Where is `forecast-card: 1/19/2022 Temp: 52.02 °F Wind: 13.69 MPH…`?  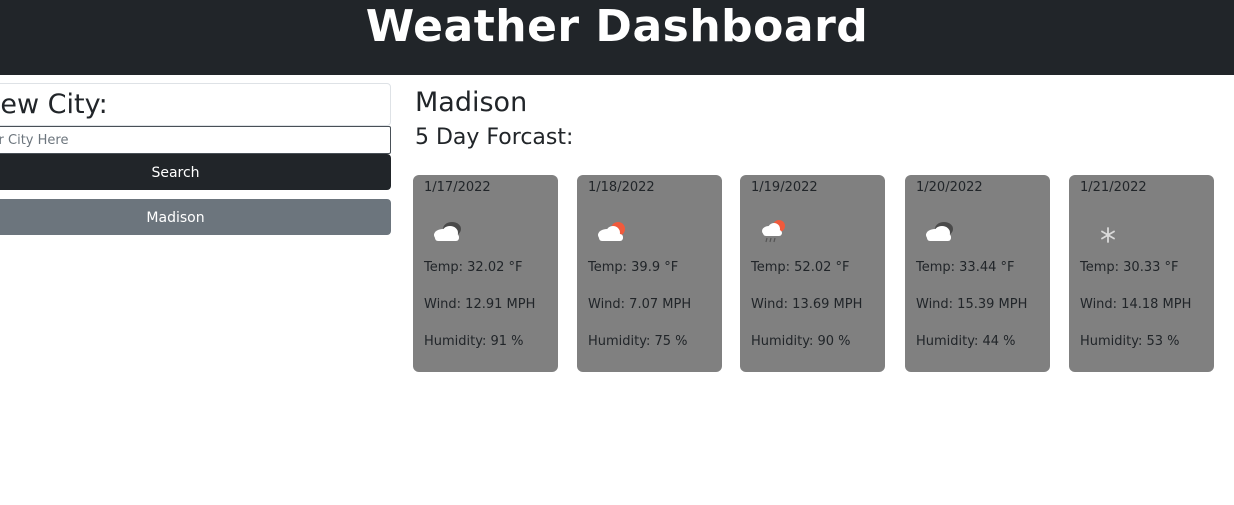 forecast-card: 1/19/2022 Temp: 52.02 °F Wind: 13.69 MPH… is located at coordinates (812, 273).